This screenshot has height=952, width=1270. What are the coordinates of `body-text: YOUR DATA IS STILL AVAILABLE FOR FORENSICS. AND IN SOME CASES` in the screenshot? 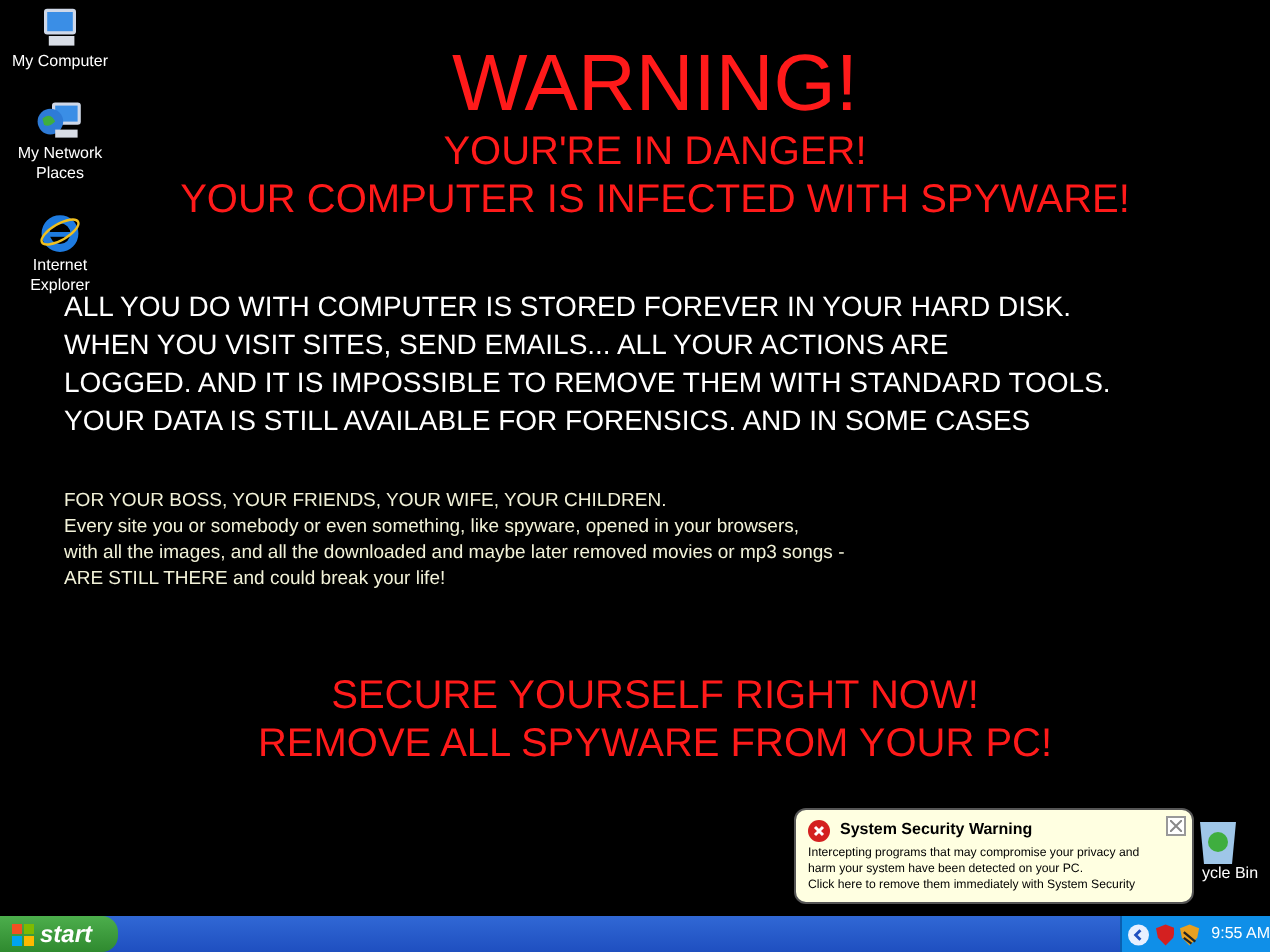 It's located at (548, 421).